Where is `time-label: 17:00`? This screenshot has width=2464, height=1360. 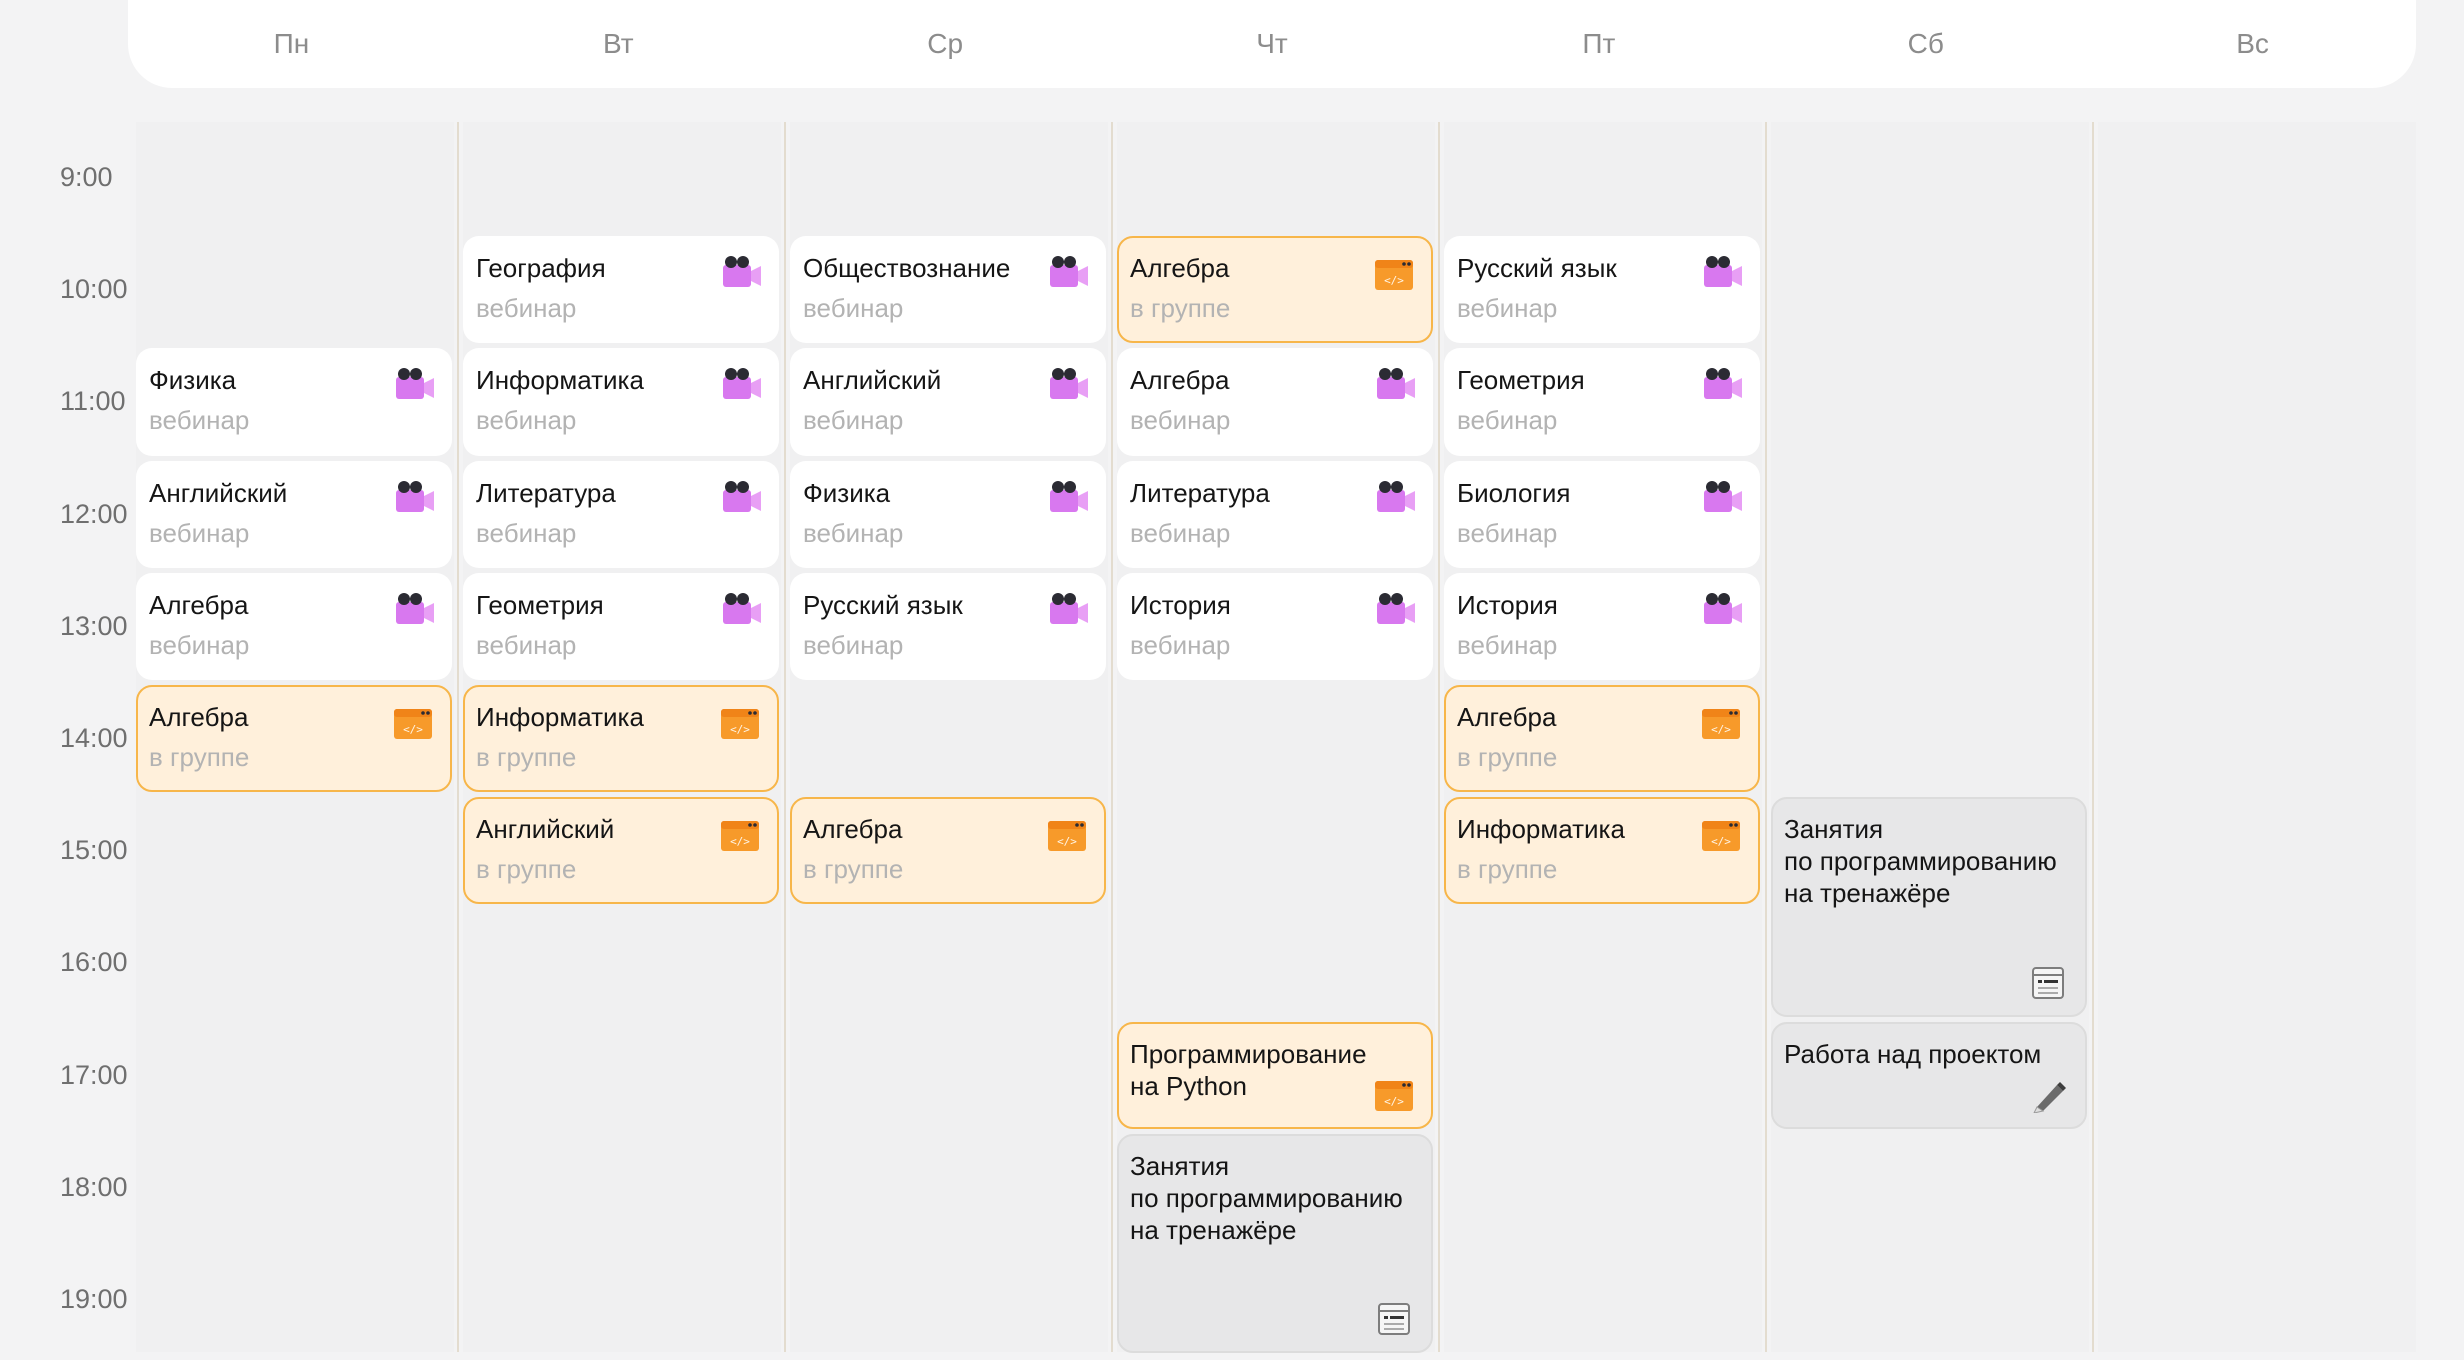 time-label: 17:00 is located at coordinates (94, 1074).